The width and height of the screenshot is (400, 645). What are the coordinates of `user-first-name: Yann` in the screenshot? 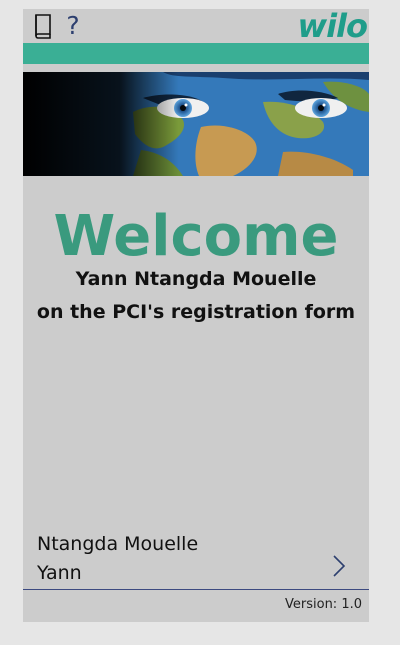 It's located at (59, 573).